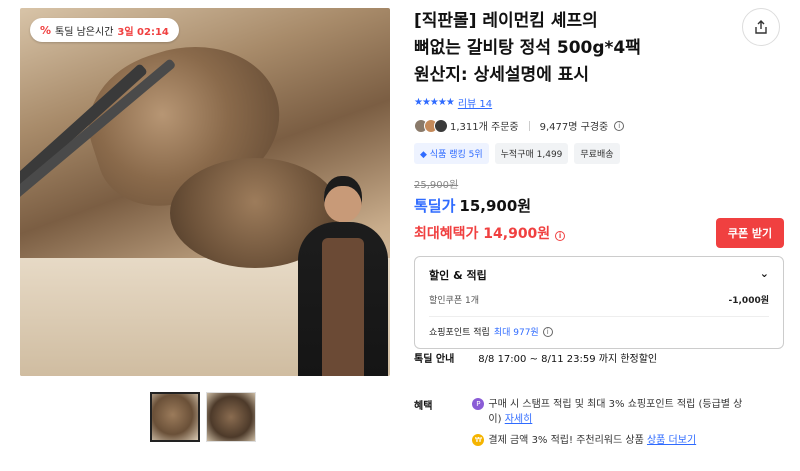  I want to click on price-value: 15,900원, so click(495, 206).